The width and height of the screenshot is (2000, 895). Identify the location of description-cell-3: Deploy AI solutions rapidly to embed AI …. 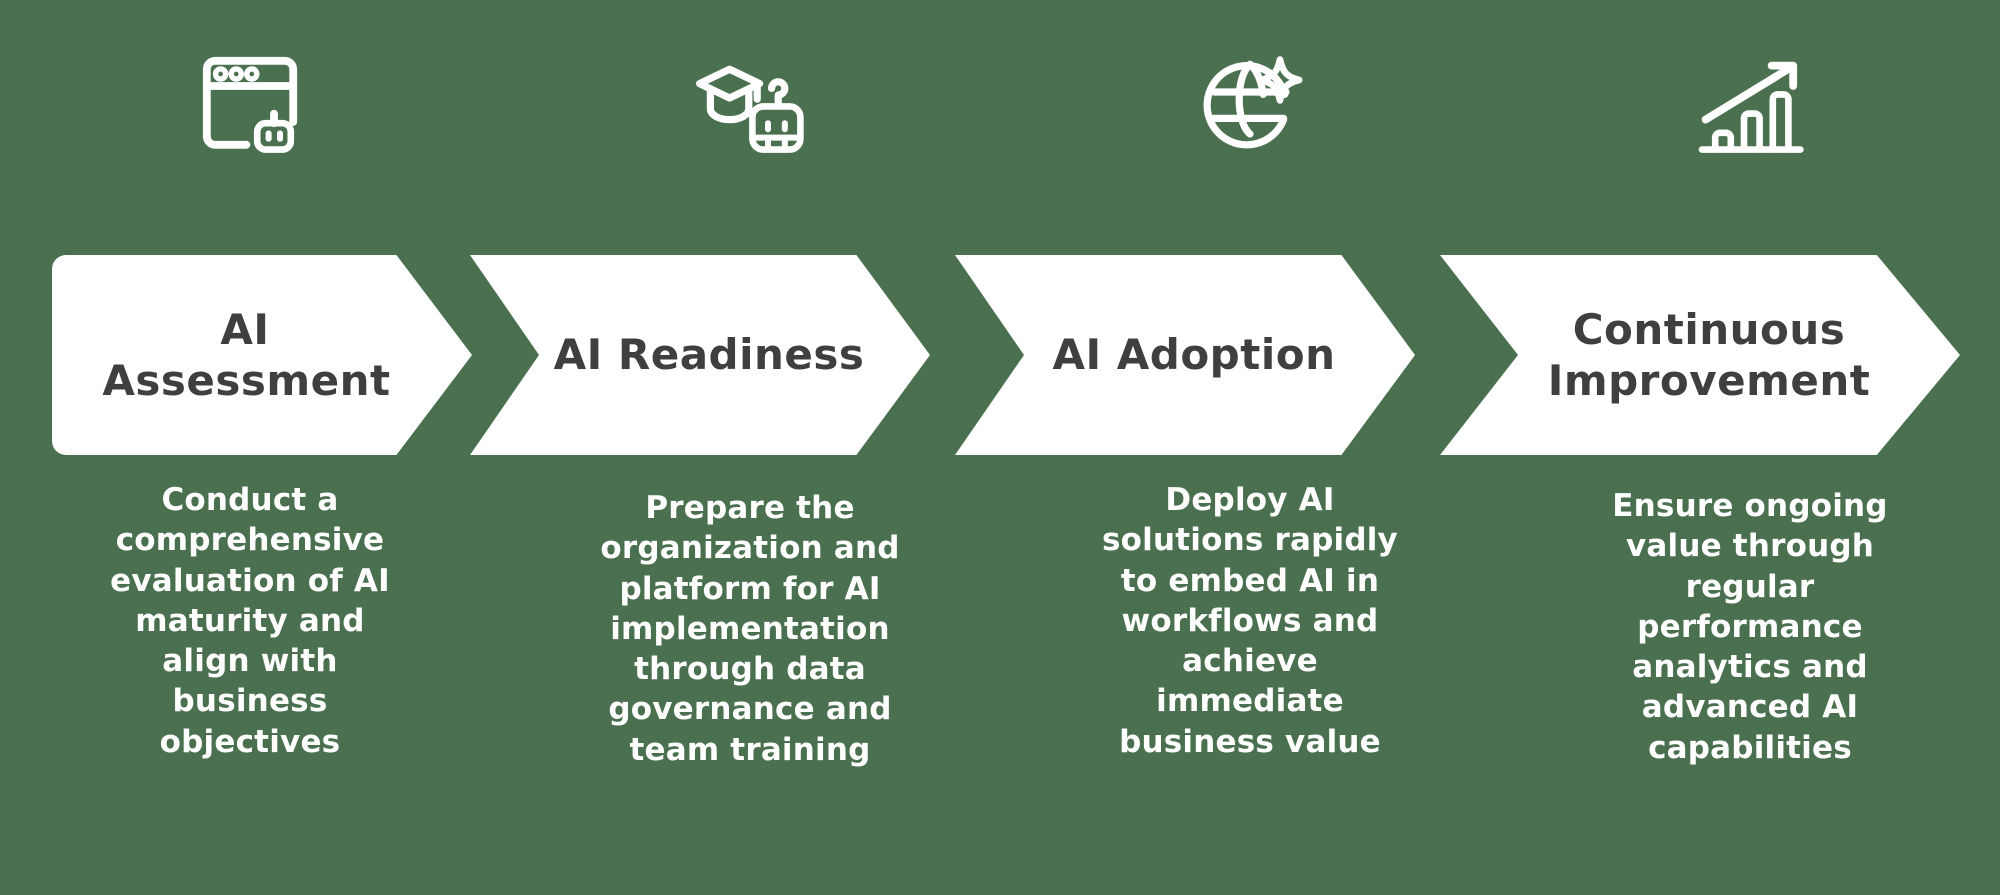
(1250, 687).